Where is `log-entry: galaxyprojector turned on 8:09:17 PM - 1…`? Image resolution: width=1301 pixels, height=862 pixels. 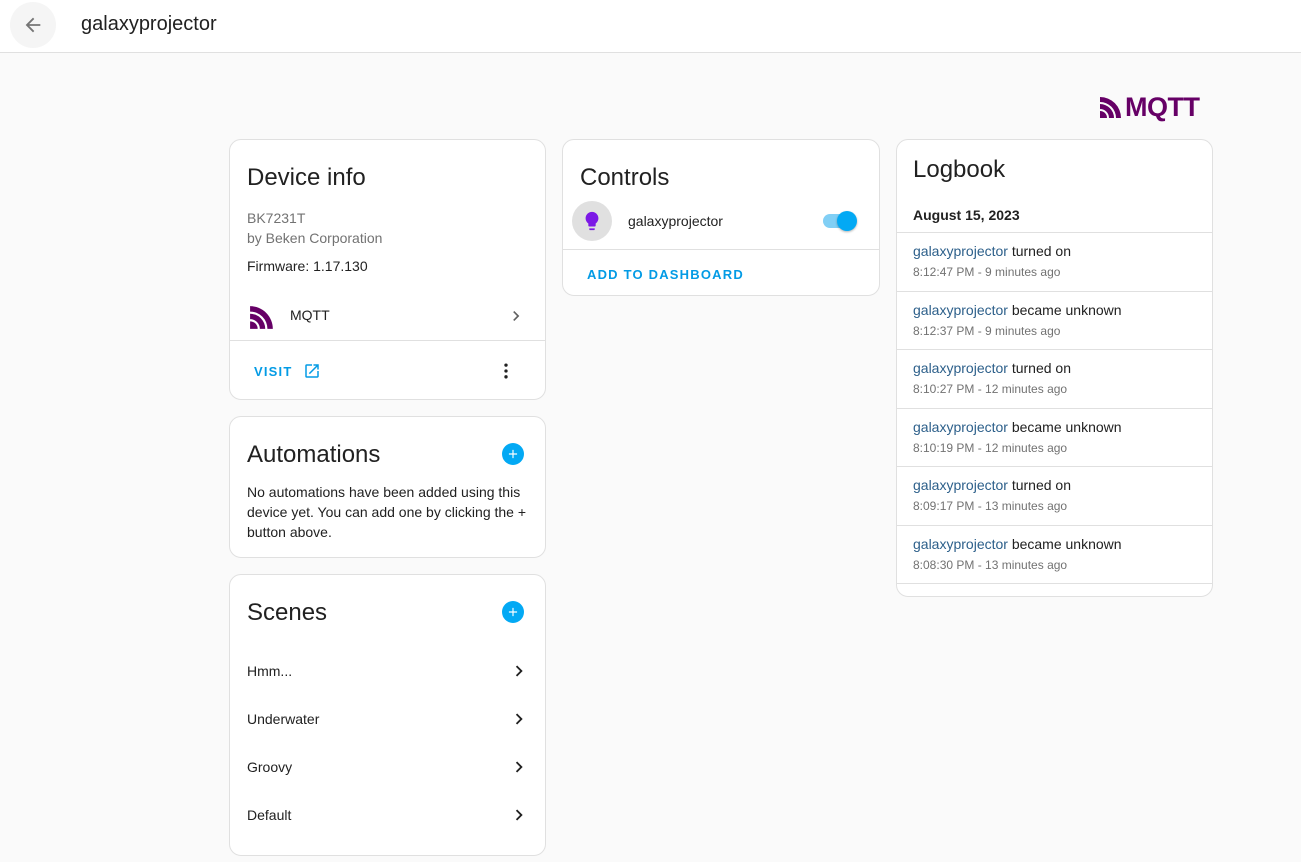
log-entry: galaxyprojector turned on 8:09:17 PM - 1… is located at coordinates (1054, 495).